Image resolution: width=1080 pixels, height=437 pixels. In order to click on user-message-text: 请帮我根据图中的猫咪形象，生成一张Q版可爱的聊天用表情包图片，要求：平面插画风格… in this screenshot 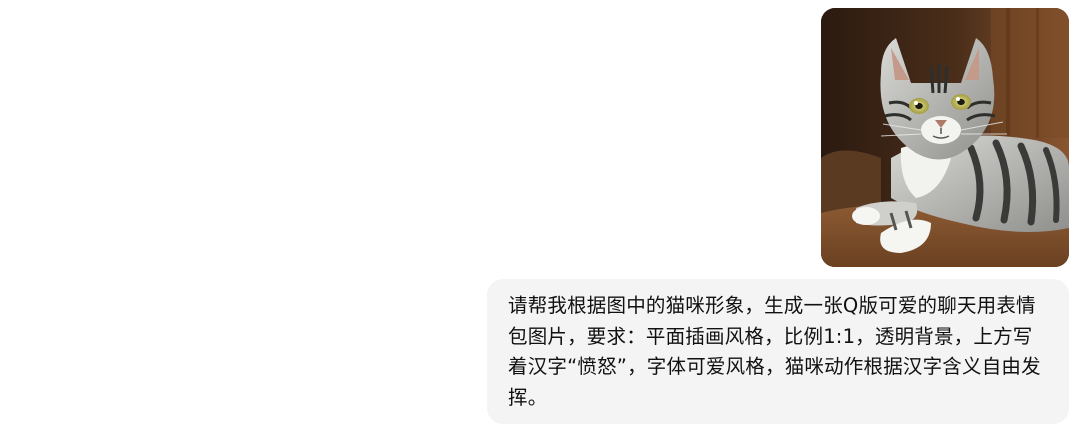, I will do `click(774, 351)`.